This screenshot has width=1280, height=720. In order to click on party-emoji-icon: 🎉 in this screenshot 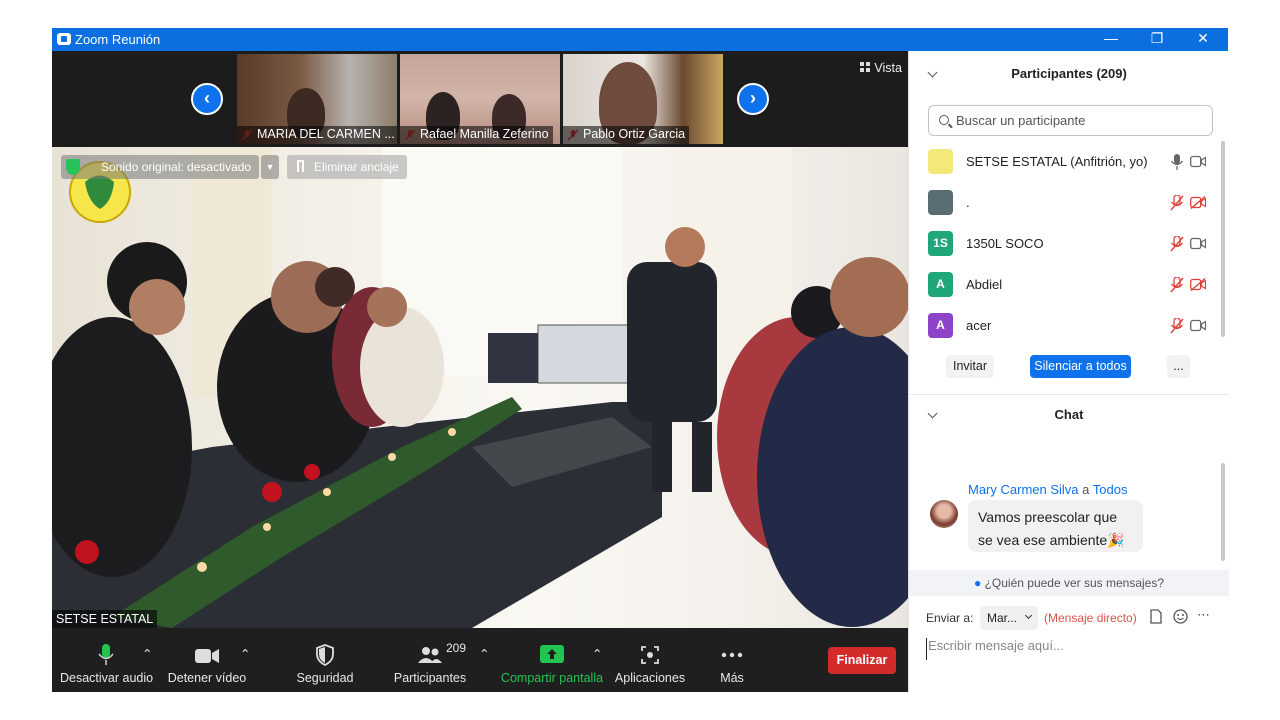, I will do `click(1116, 540)`.